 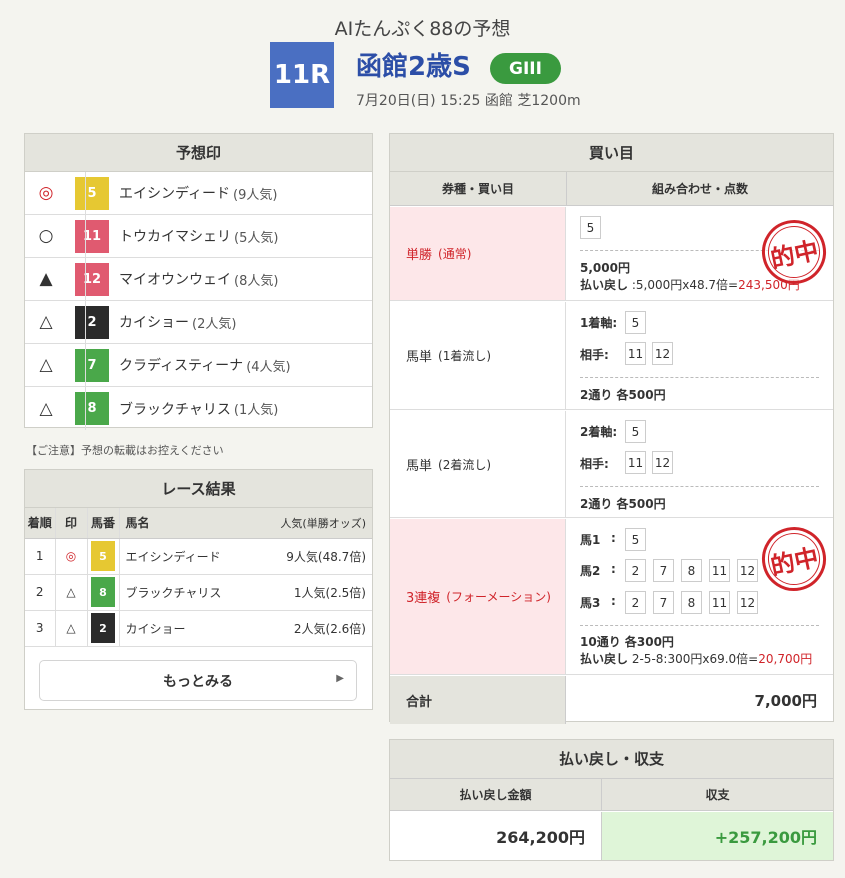 I want to click on bet-sub-label: (通常), so click(x=455, y=254).